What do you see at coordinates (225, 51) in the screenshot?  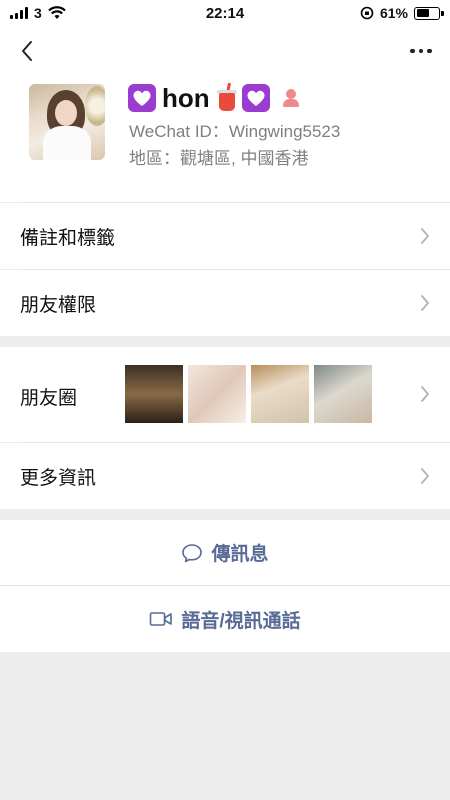 I see `nav-bar` at bounding box center [225, 51].